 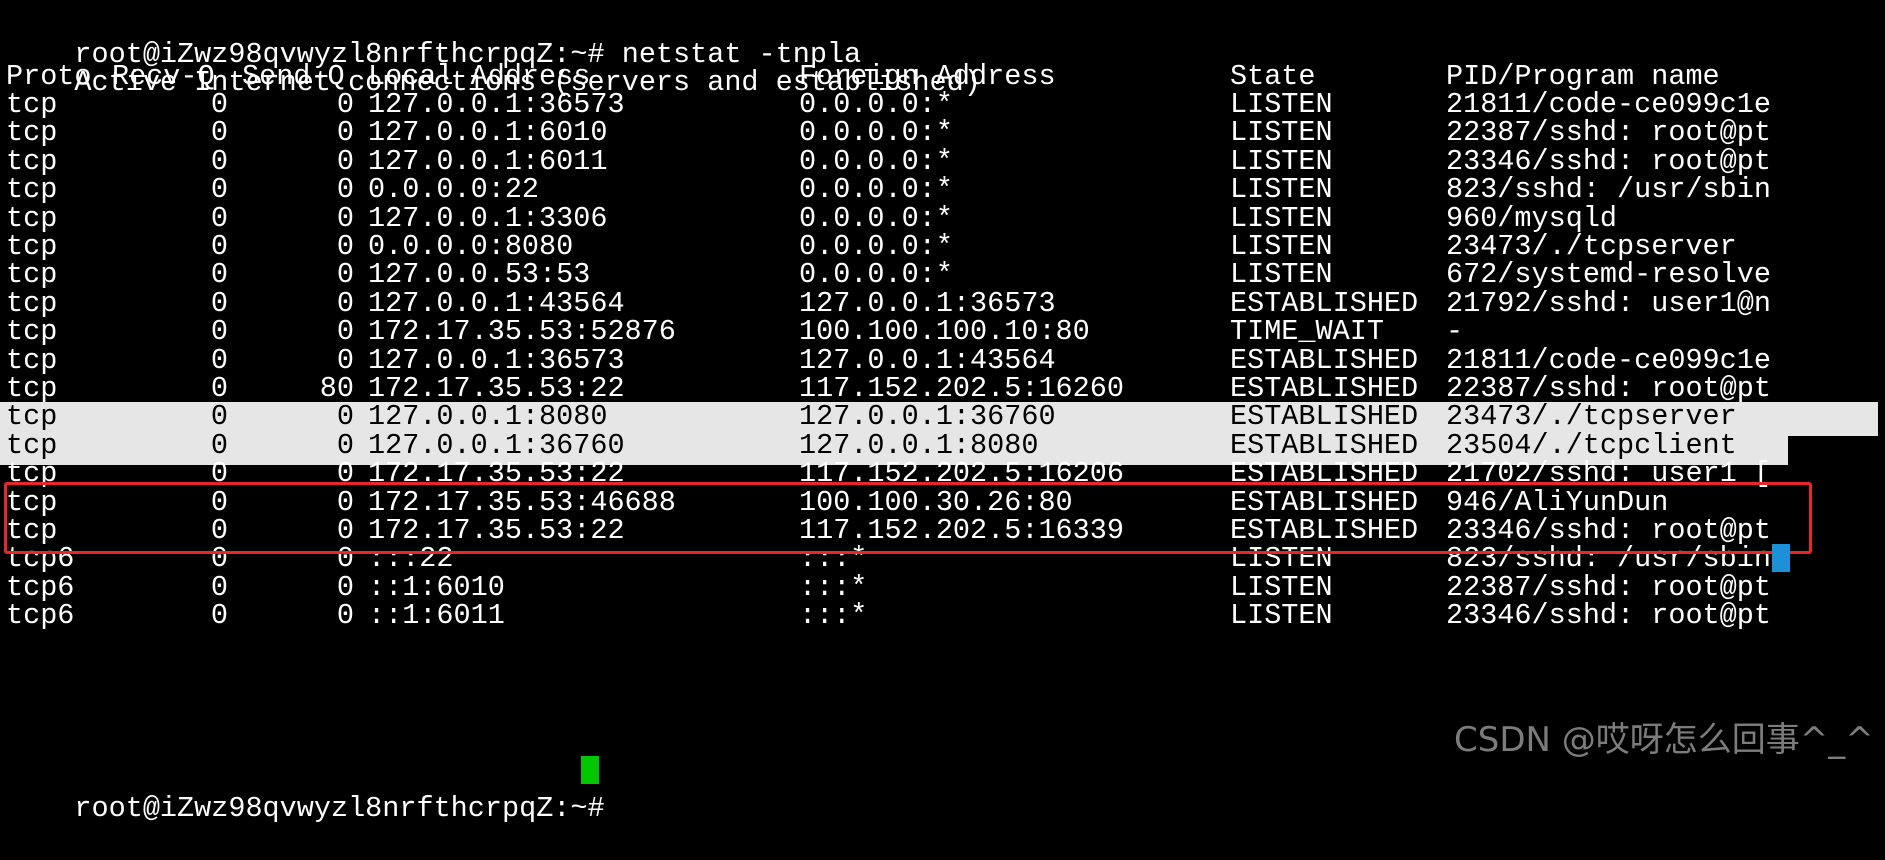 I want to click on highlight-annotation-box, so click(x=908, y=518).